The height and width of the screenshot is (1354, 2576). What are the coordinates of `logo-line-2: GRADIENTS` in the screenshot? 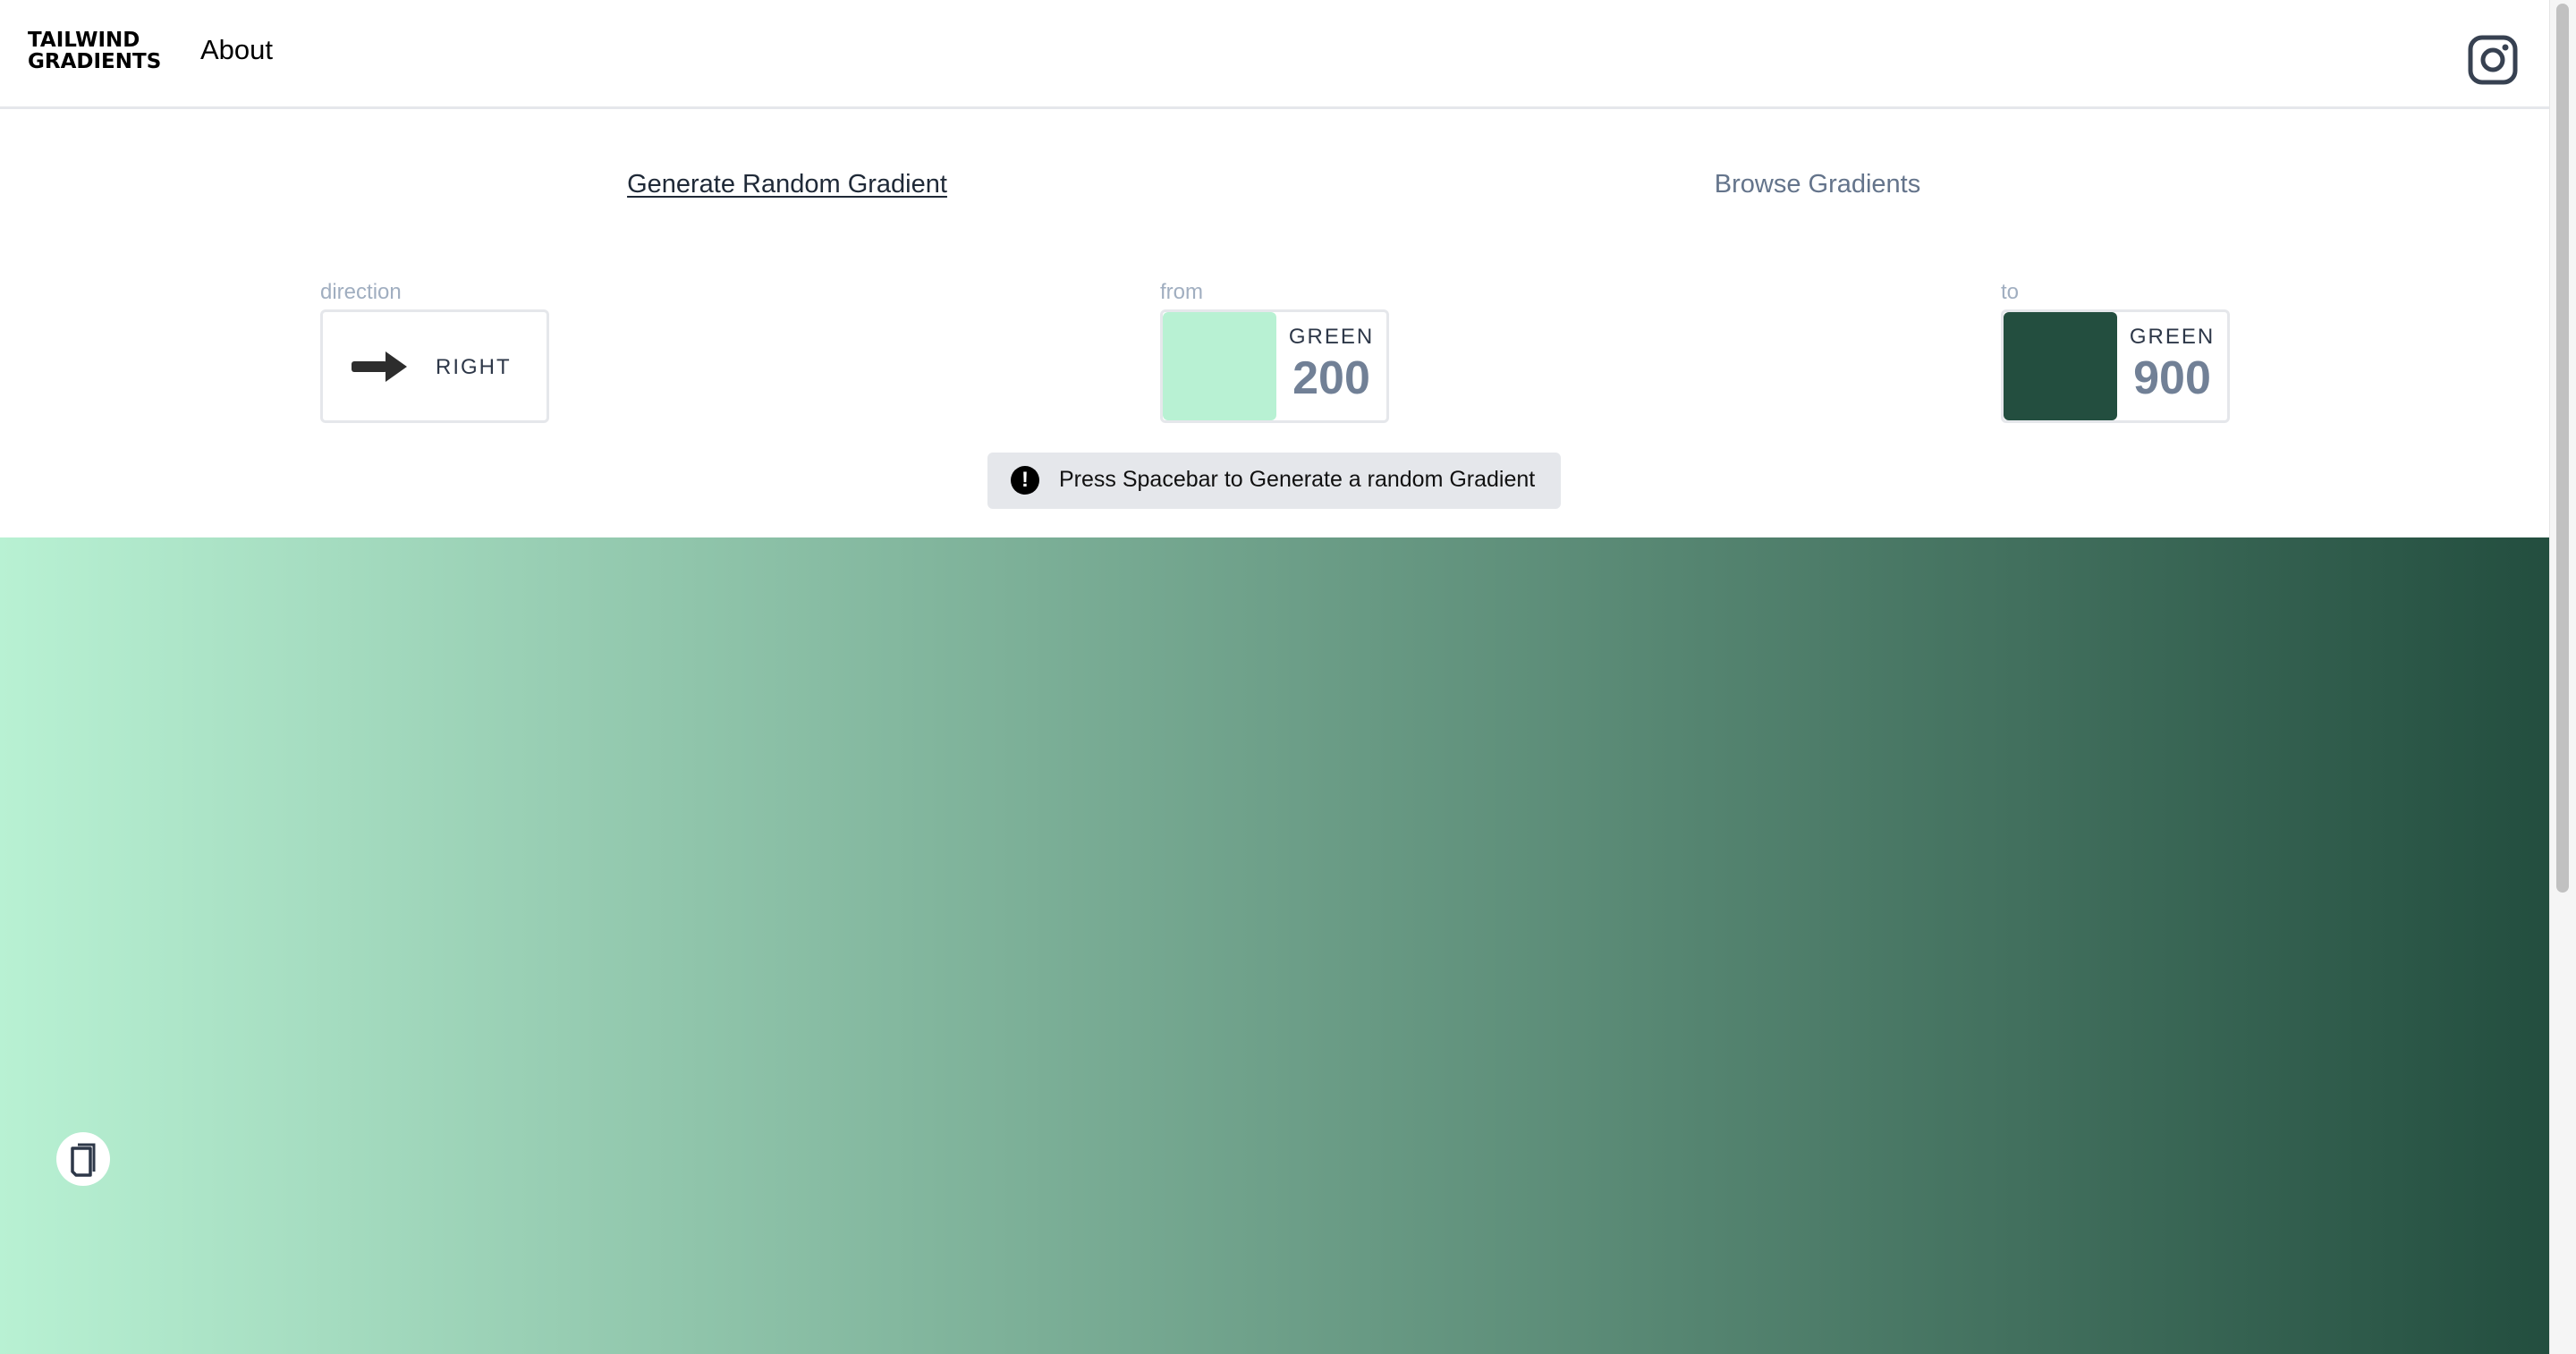 It's located at (95, 62).